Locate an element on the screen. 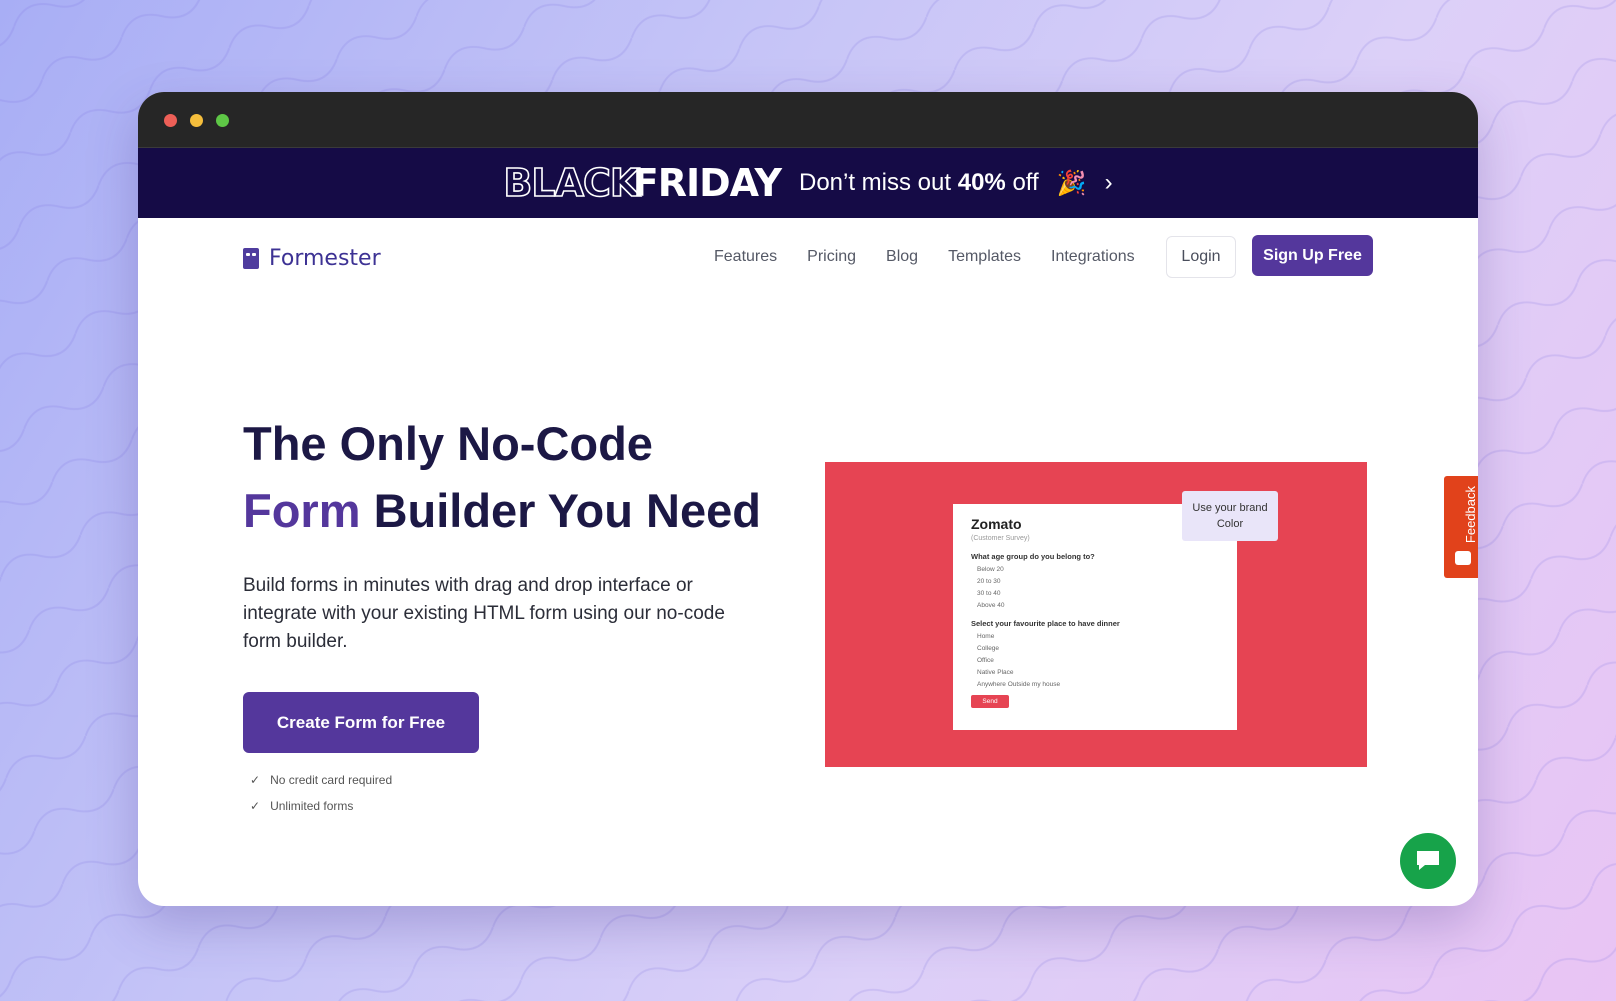 Image resolution: width=1616 pixels, height=1001 pixels. feedback-tab: Feedback is located at coordinates (1461, 527).